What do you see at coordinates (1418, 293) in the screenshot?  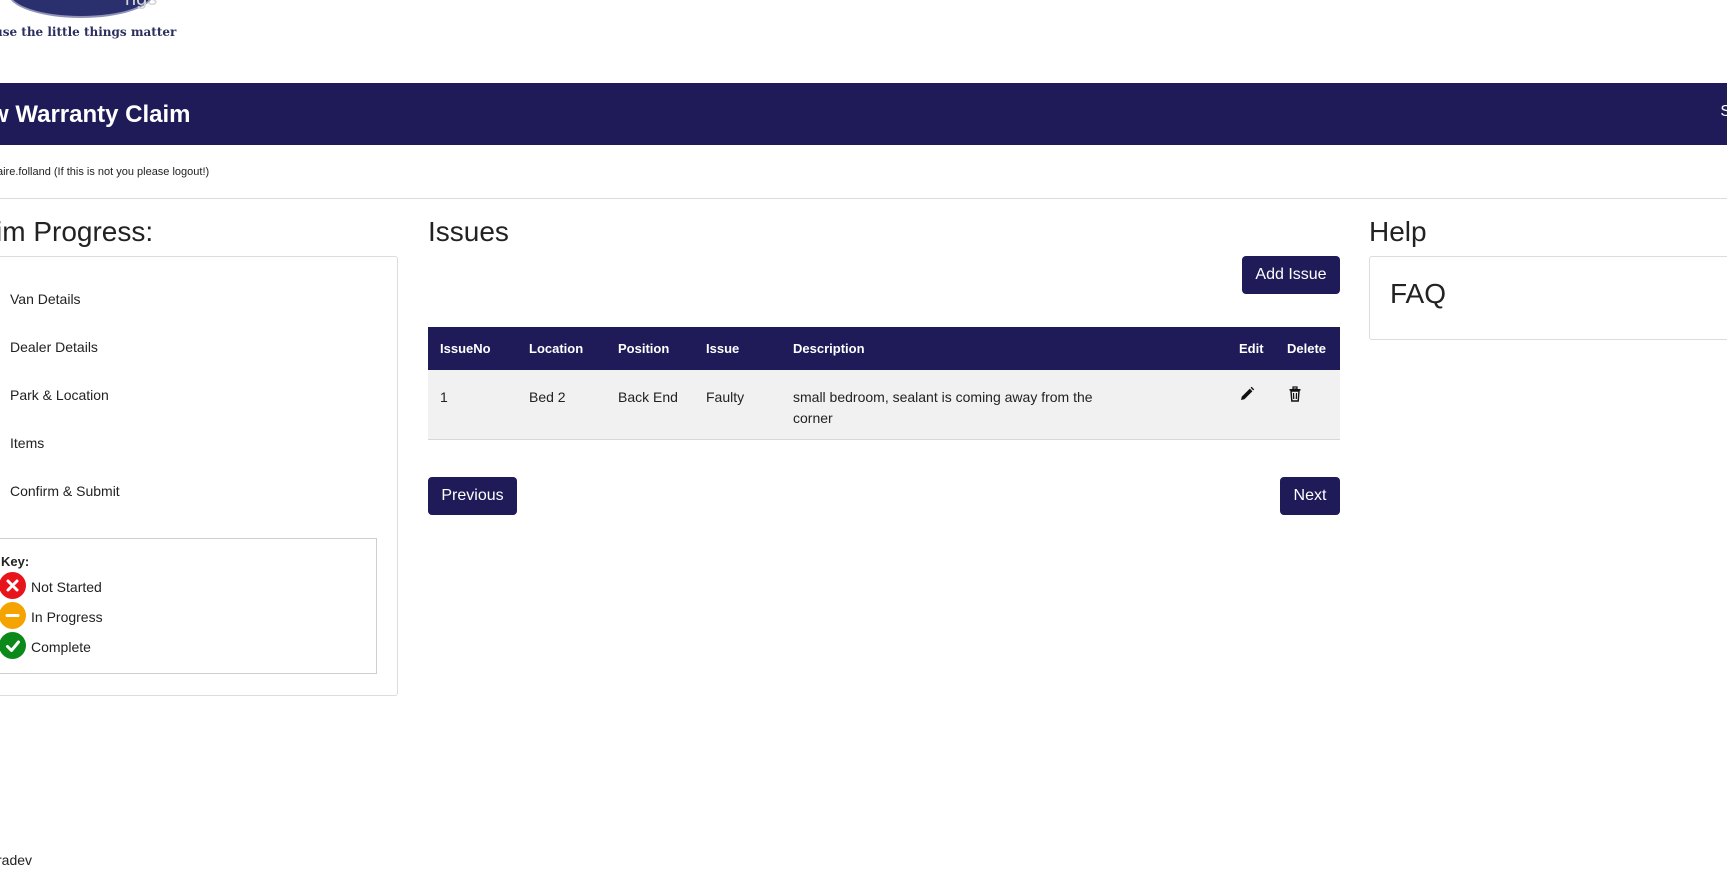 I see `faq-label: FAQ` at bounding box center [1418, 293].